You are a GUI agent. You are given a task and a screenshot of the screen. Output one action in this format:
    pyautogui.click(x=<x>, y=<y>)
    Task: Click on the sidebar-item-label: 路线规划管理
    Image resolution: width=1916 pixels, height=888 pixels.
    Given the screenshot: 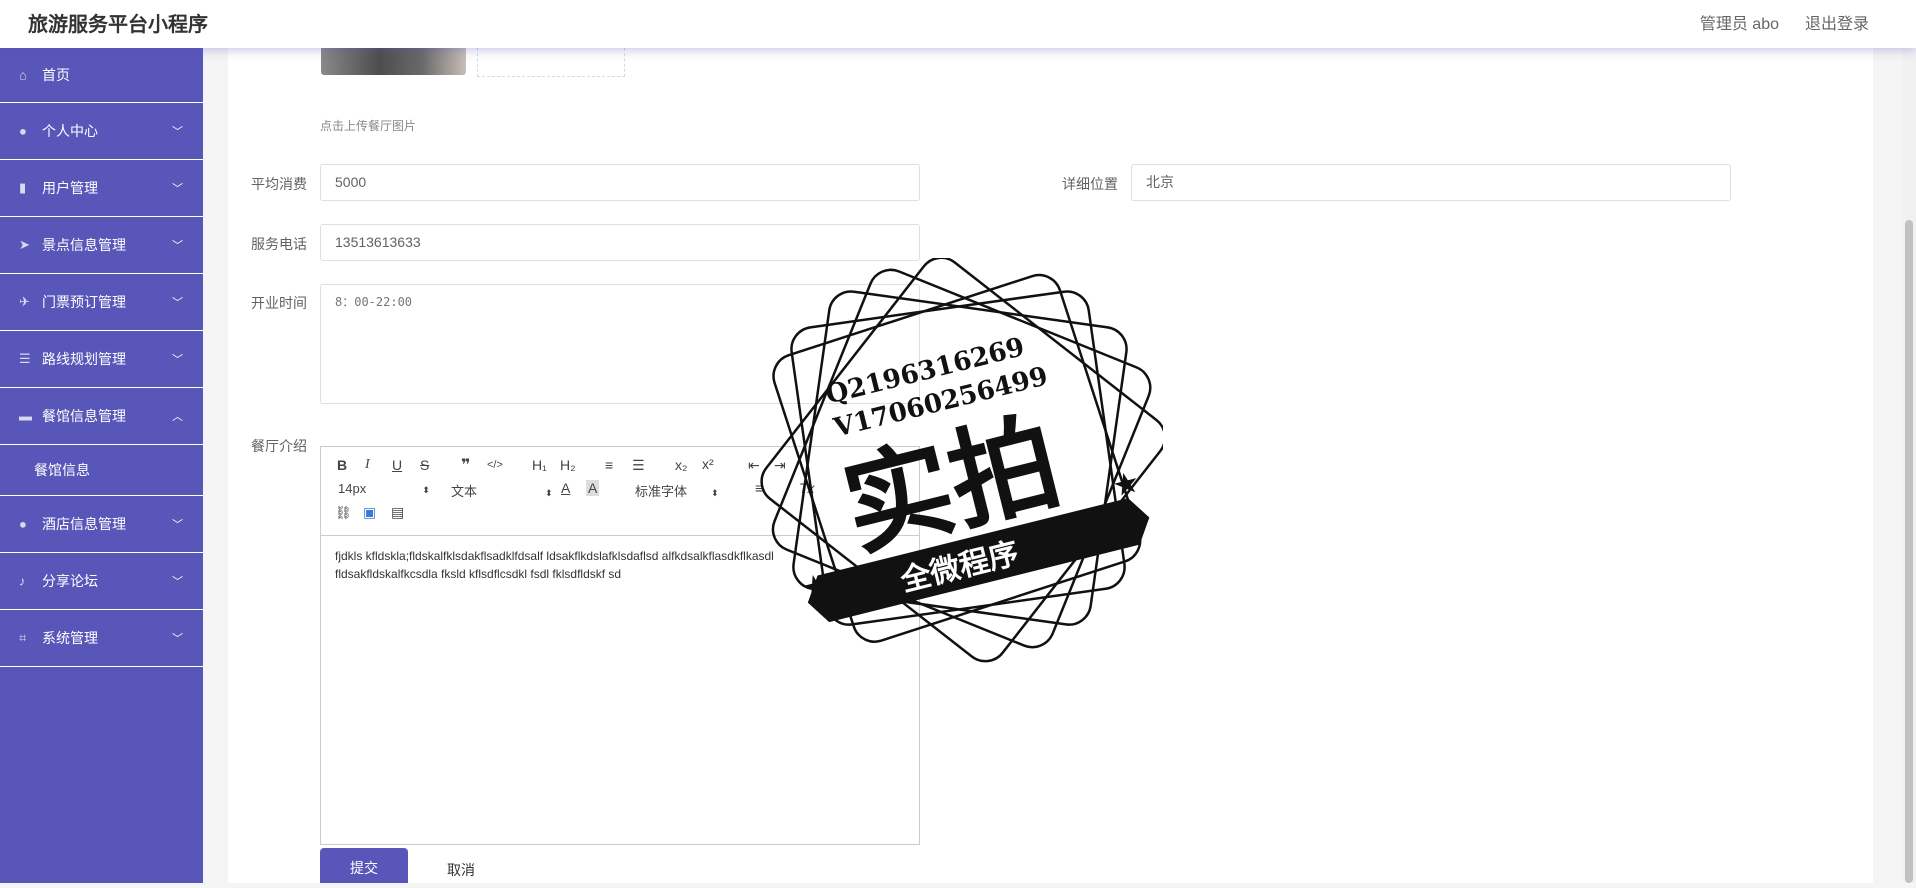 What is the action you would take?
    pyautogui.click(x=84, y=359)
    